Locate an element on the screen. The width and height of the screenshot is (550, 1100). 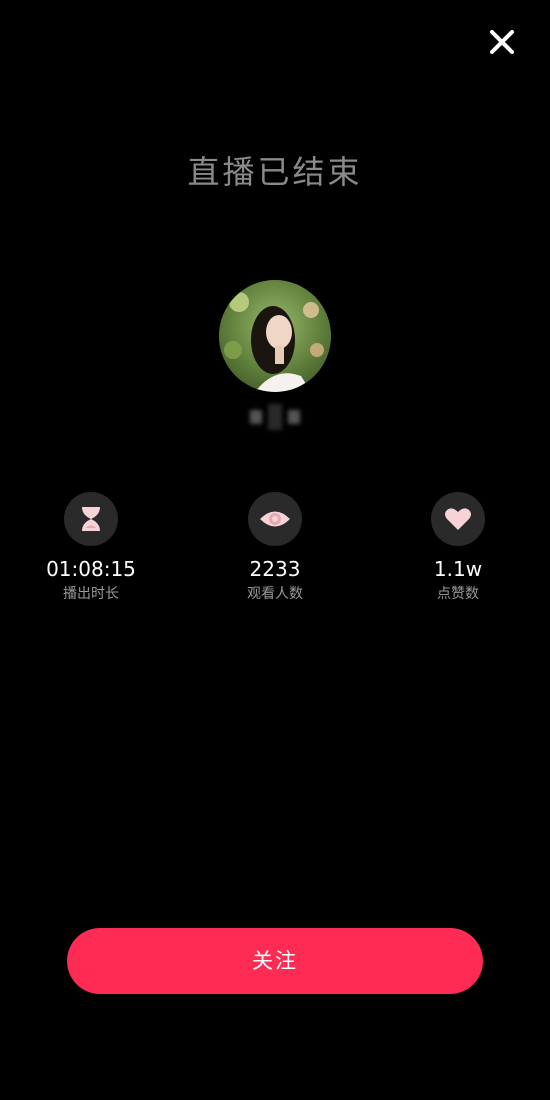
avatar-photo is located at coordinates (275, 336).